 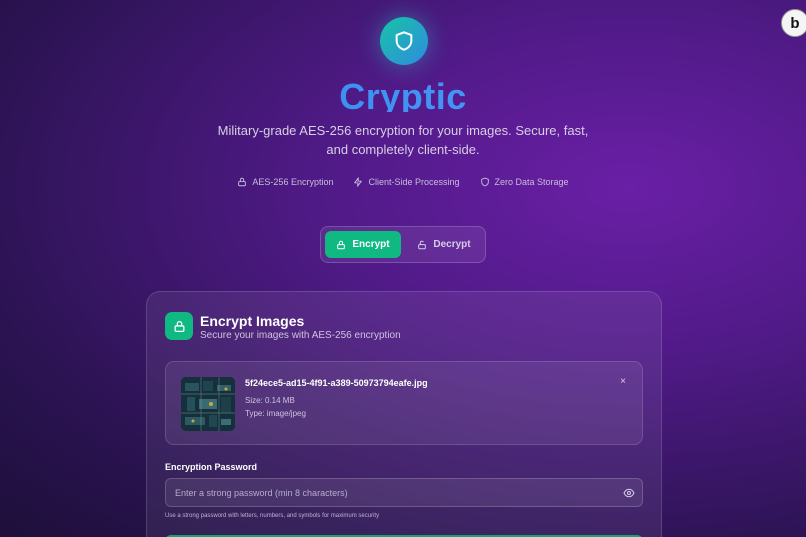 I want to click on feature-zero-storage: Zero Data Storage, so click(x=524, y=182).